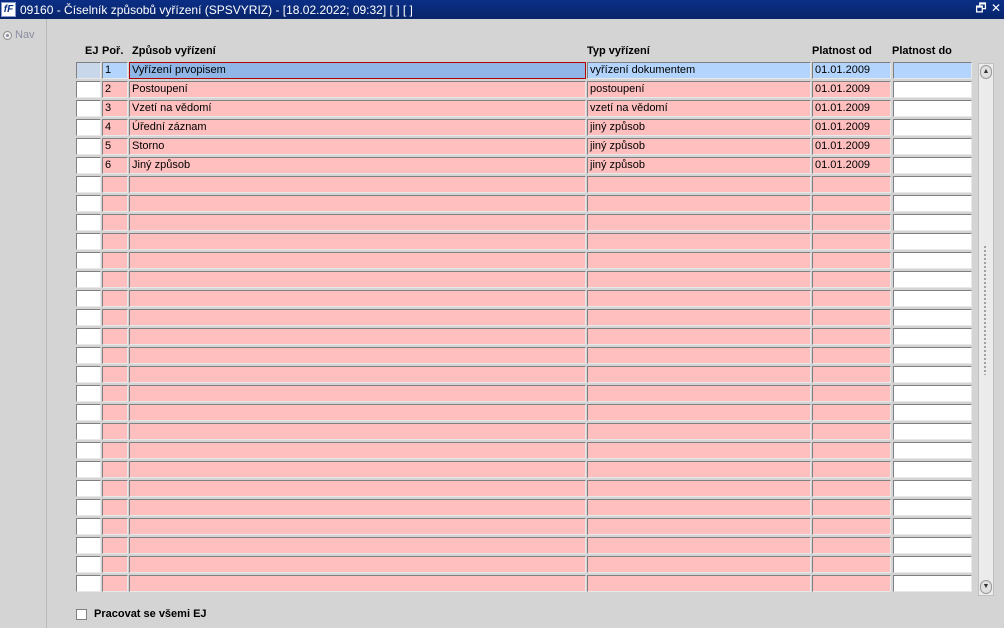  What do you see at coordinates (981, 8) in the screenshot?
I see `restore-icon: 🗗` at bounding box center [981, 8].